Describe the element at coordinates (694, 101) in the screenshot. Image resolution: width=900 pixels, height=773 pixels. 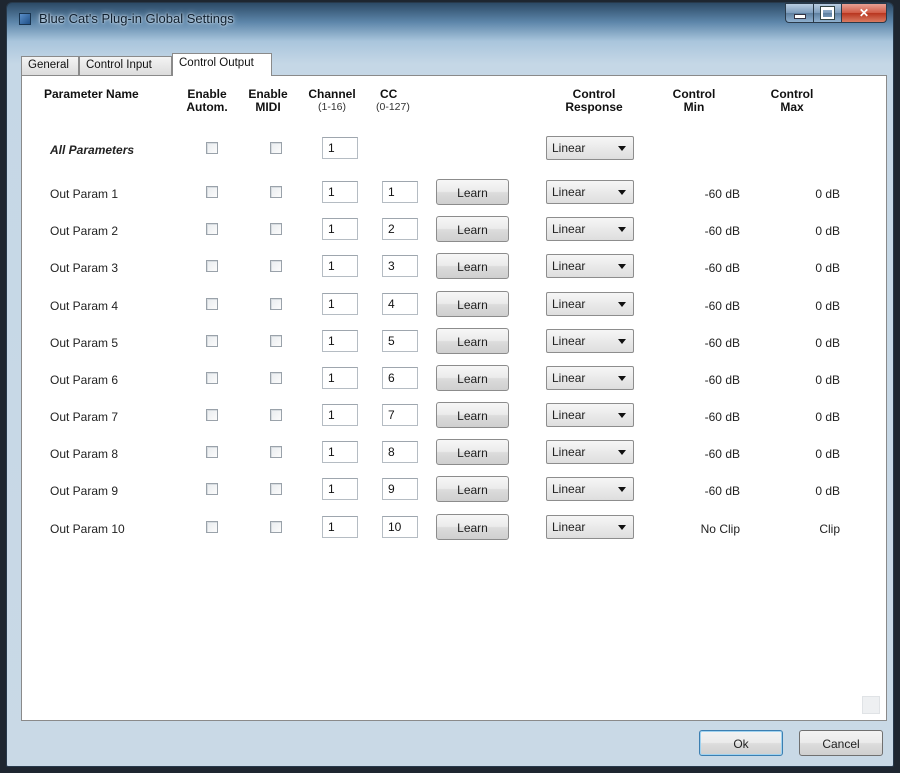
I see `header-control-min: Control Min` at that location.